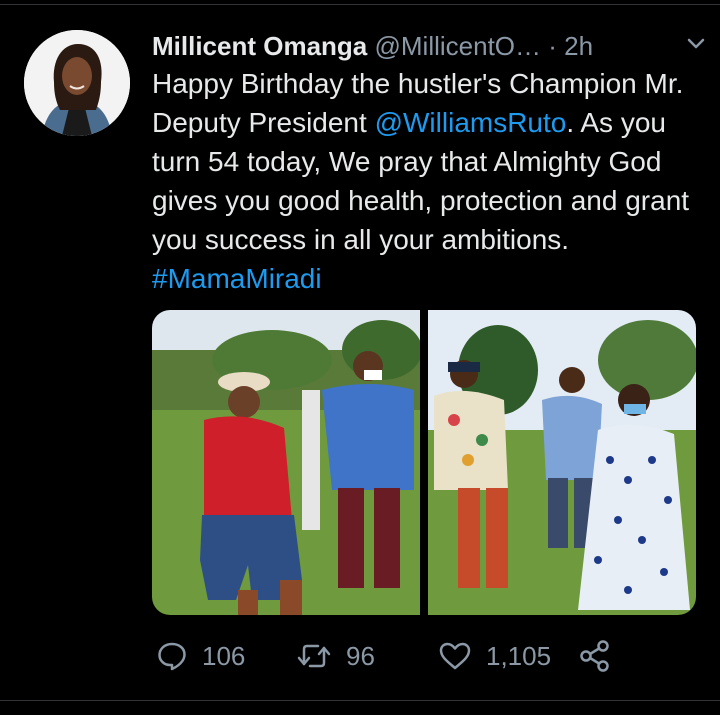 Image resolution: width=720 pixels, height=715 pixels. I want to click on action-bar: 106 96 1,105, so click(392, 656).